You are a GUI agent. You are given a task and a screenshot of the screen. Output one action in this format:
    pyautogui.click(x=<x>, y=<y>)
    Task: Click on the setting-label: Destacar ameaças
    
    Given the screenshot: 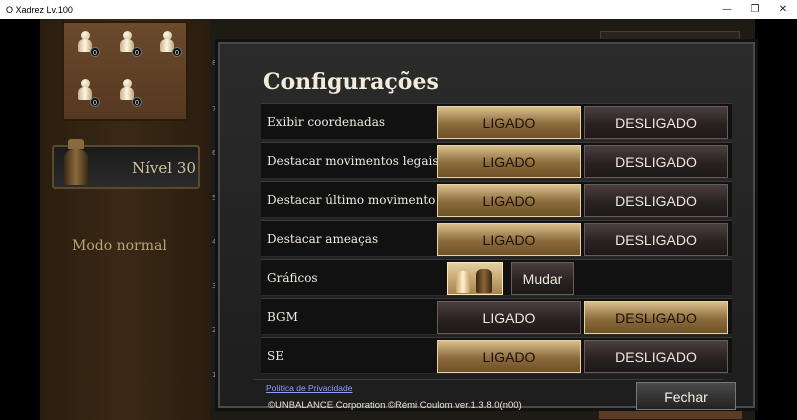 What is the action you would take?
    pyautogui.click(x=323, y=239)
    